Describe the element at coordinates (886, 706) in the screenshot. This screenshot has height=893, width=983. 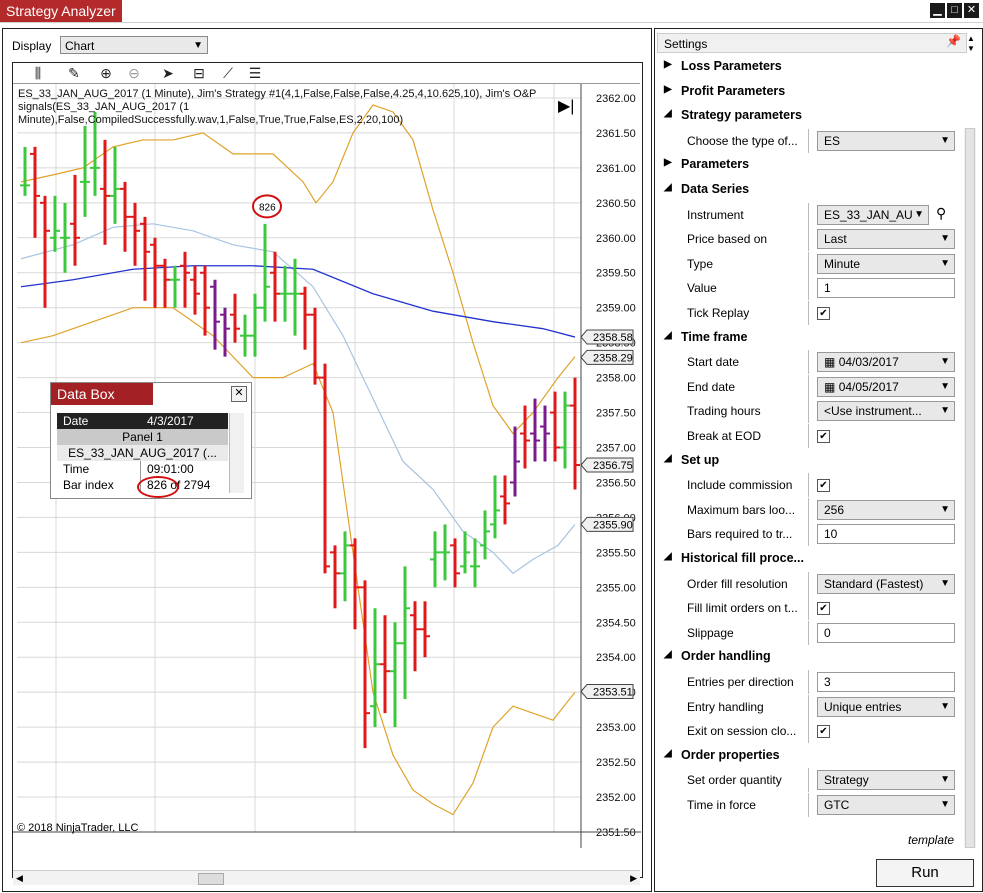
I see `property-dropdown: Unique entries ▼` at that location.